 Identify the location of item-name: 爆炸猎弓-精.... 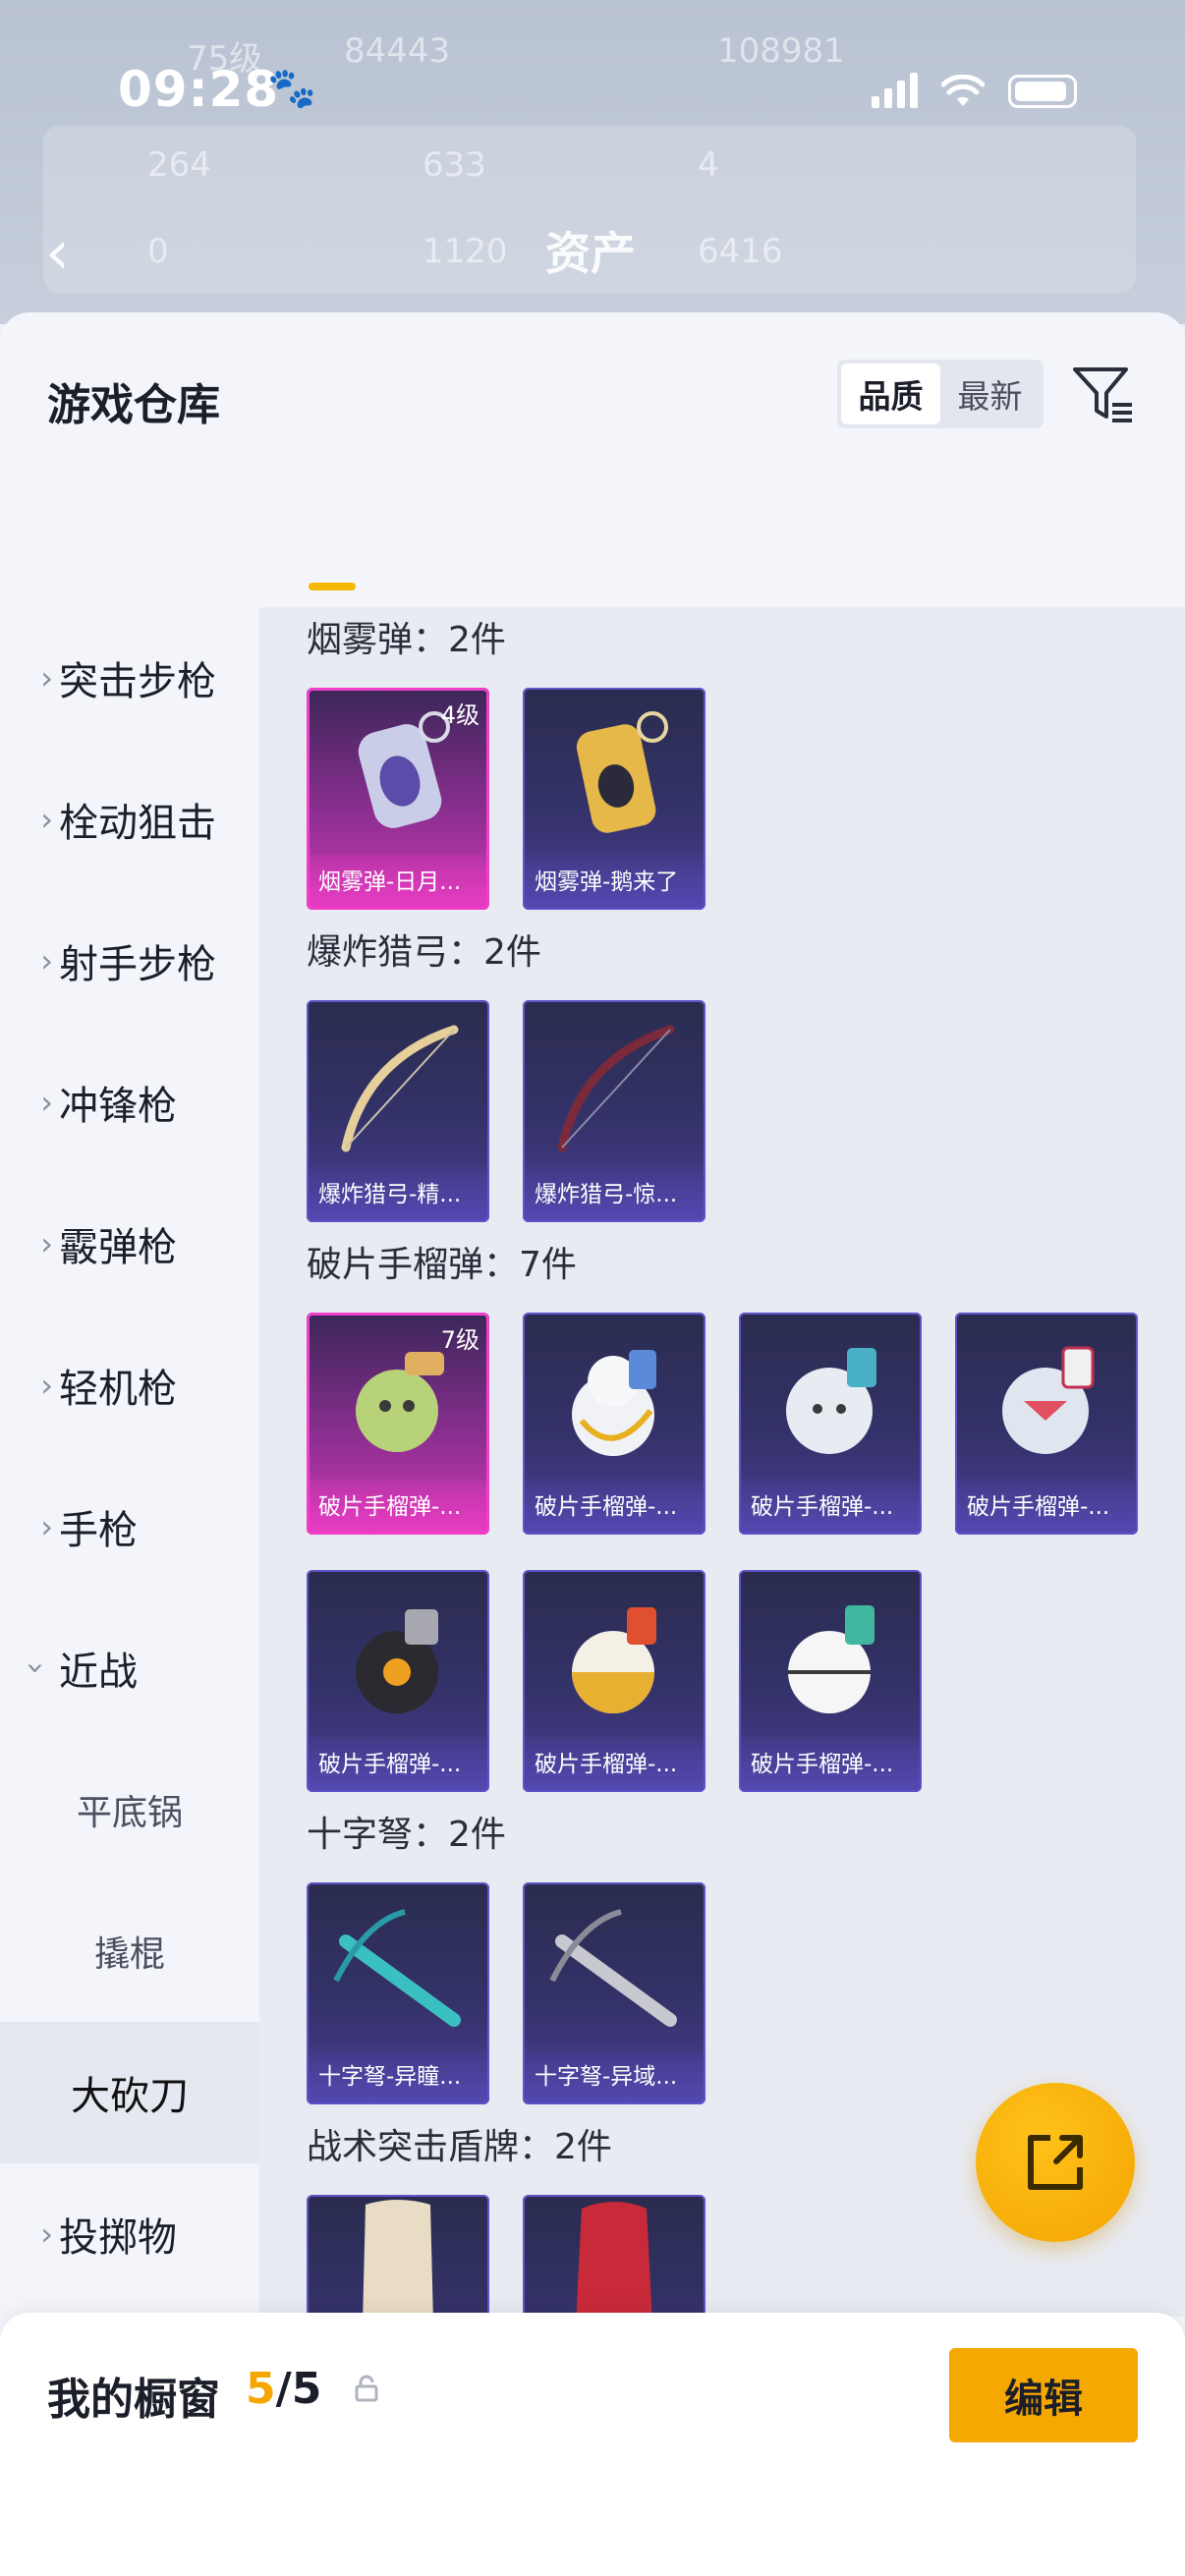
(398, 1194).